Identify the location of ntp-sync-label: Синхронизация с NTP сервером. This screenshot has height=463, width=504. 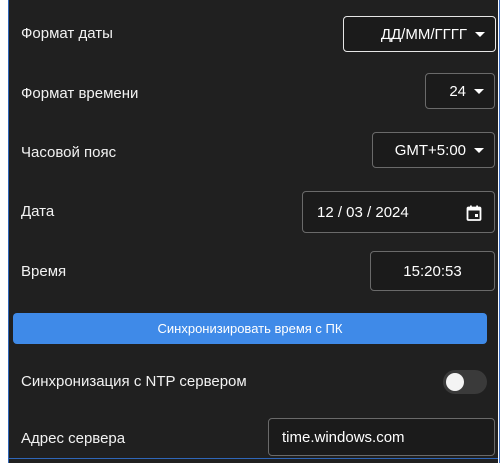
(134, 381).